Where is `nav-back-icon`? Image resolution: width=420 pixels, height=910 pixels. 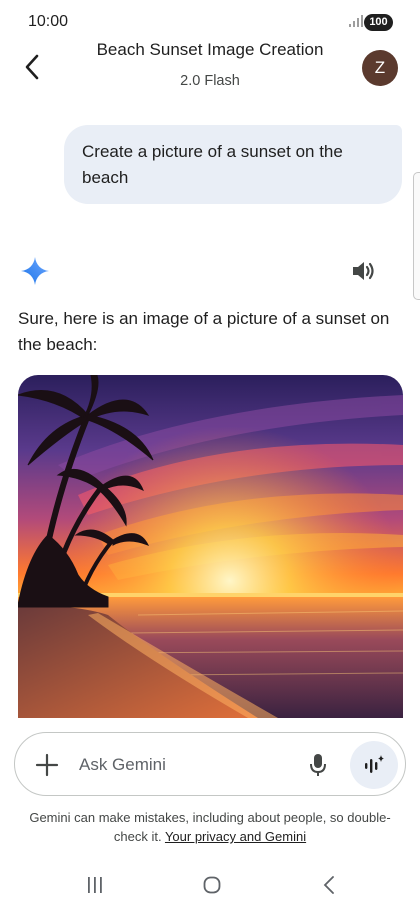
nav-back-icon is located at coordinates (329, 885).